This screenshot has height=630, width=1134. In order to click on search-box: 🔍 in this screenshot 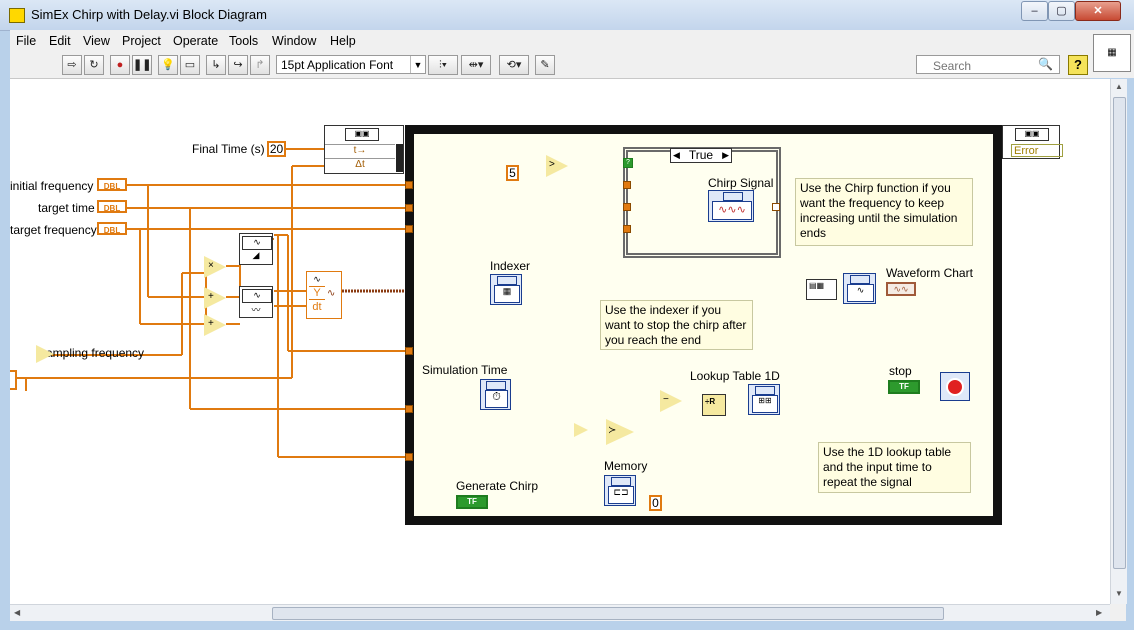, I will do `click(988, 64)`.